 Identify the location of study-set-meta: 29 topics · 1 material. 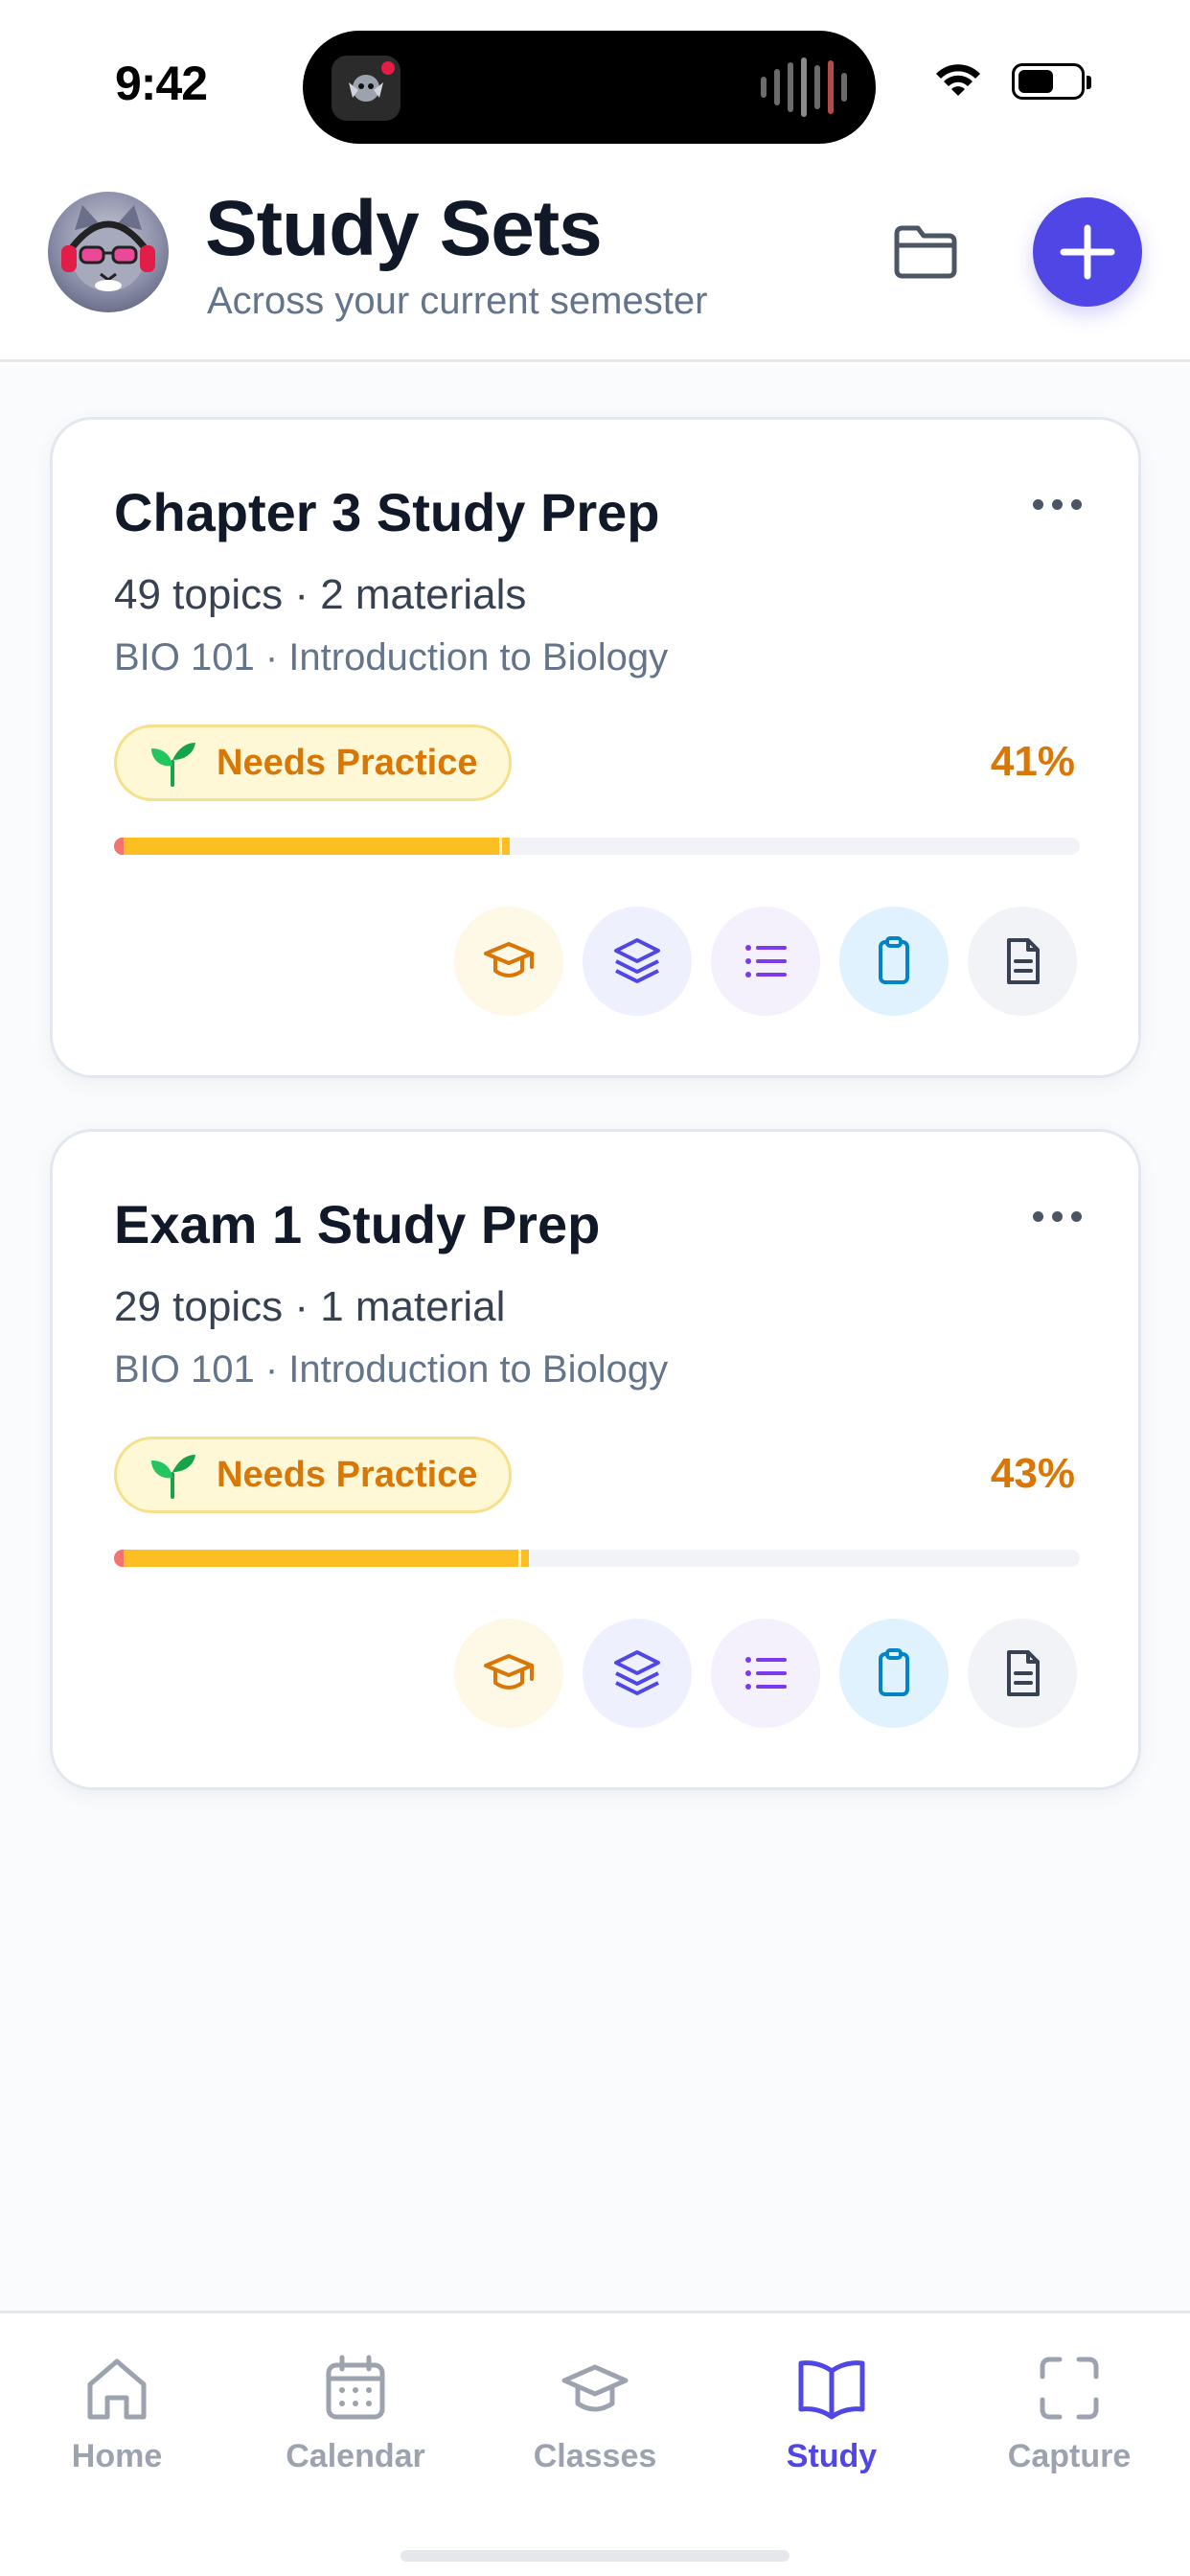
(310, 1306).